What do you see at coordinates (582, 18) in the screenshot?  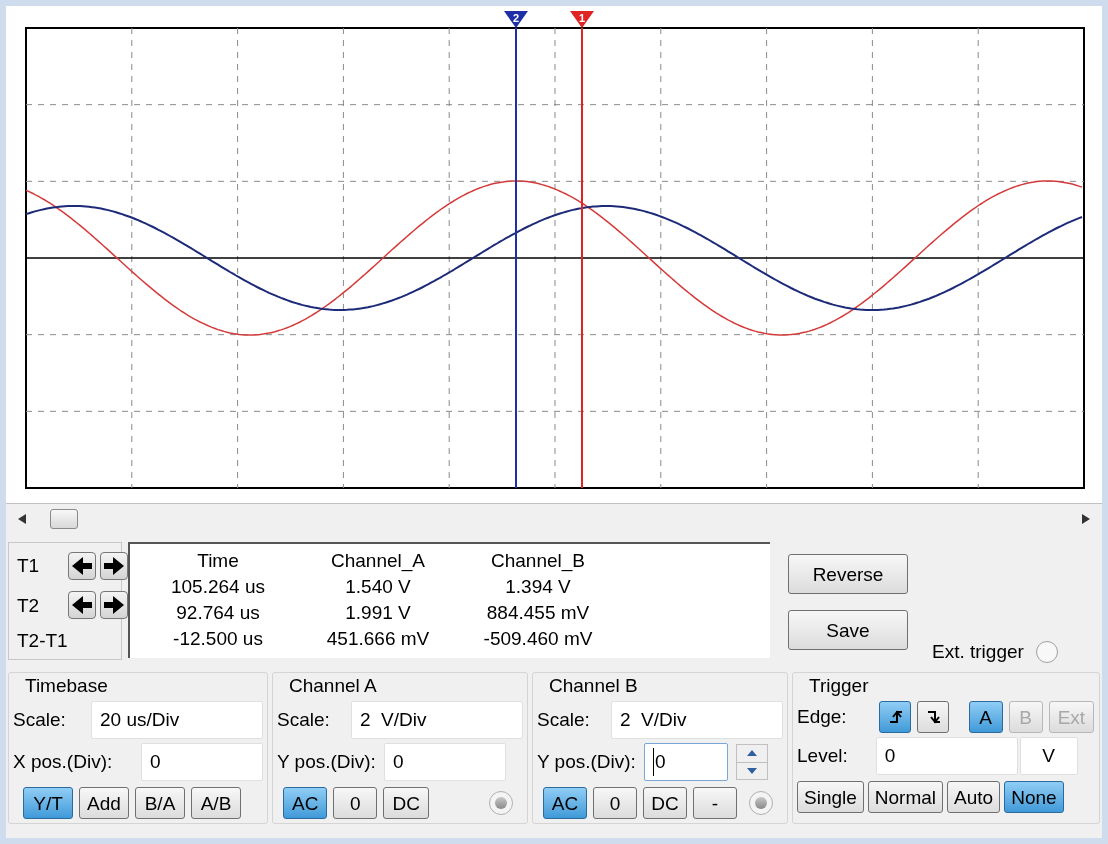 I see `cursor-number: 1` at bounding box center [582, 18].